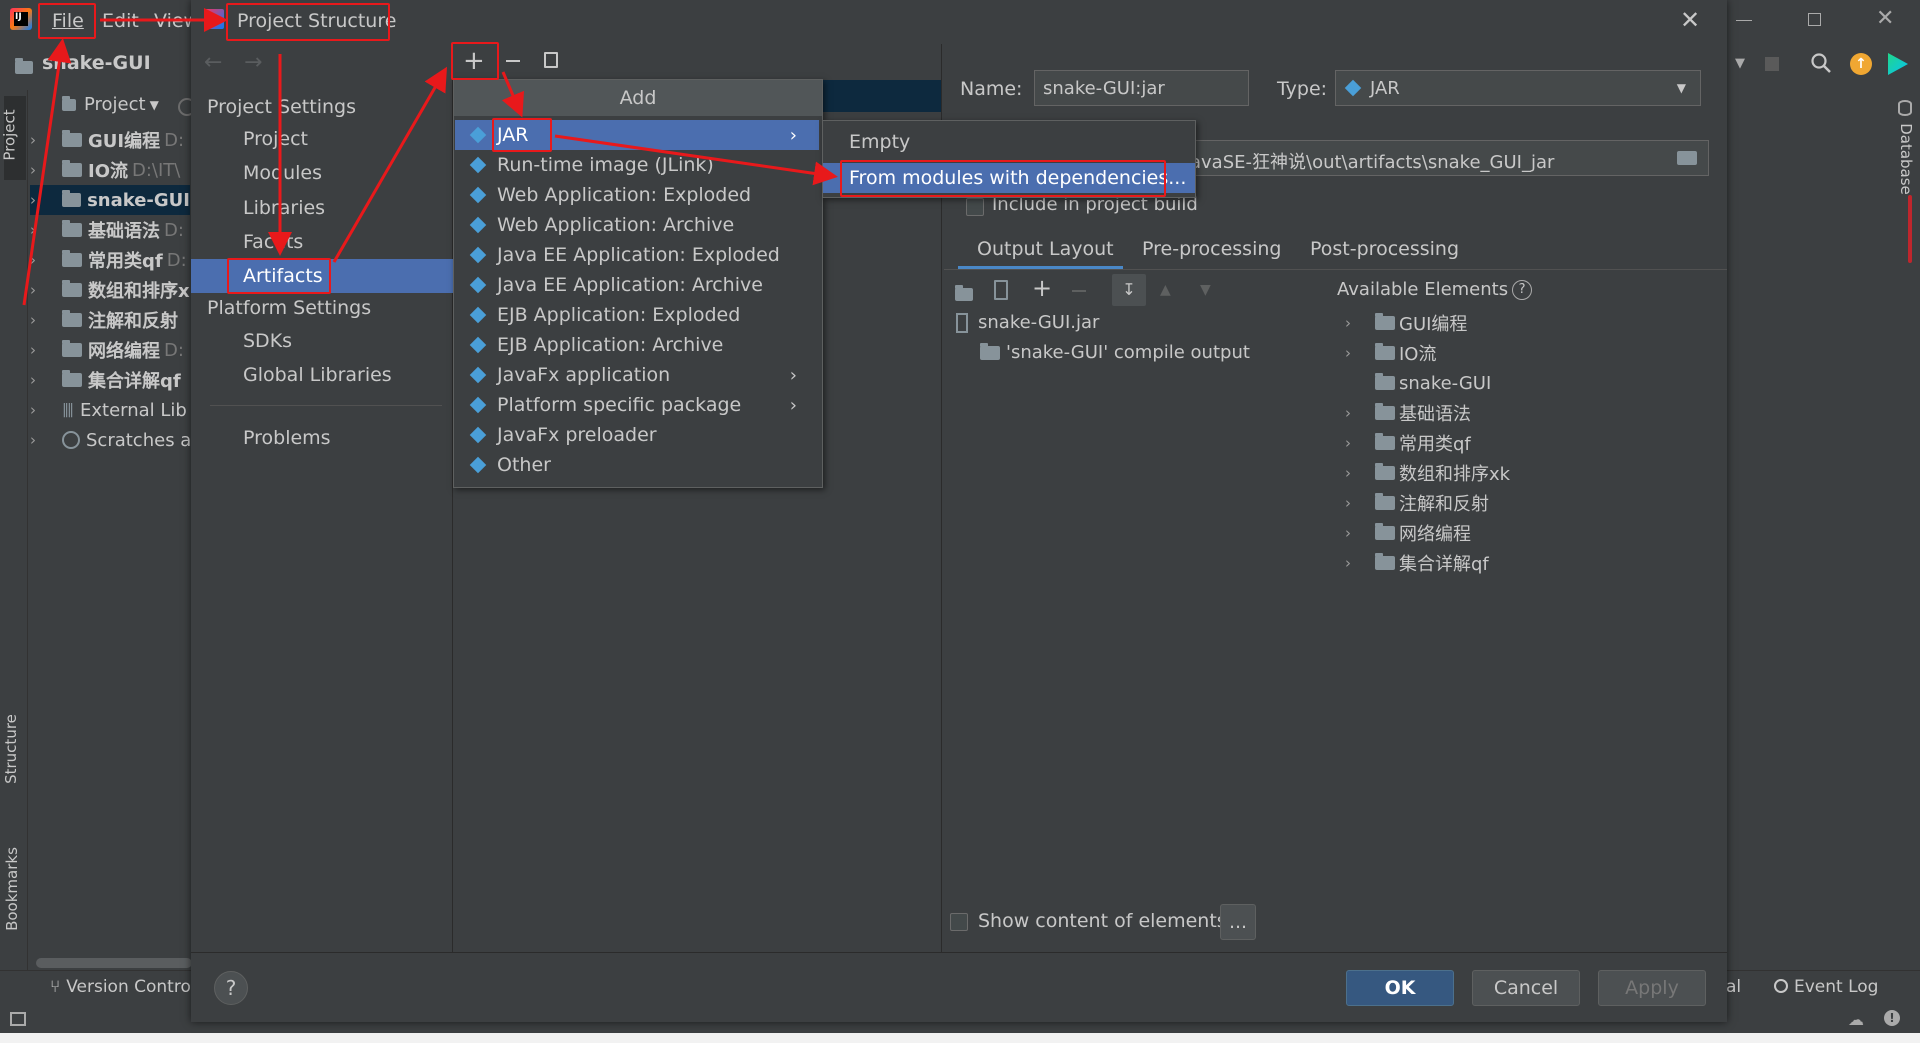 Image resolution: width=1920 pixels, height=1043 pixels. What do you see at coordinates (47, 172) in the screenshot?
I see `arrow-to-file` at bounding box center [47, 172].